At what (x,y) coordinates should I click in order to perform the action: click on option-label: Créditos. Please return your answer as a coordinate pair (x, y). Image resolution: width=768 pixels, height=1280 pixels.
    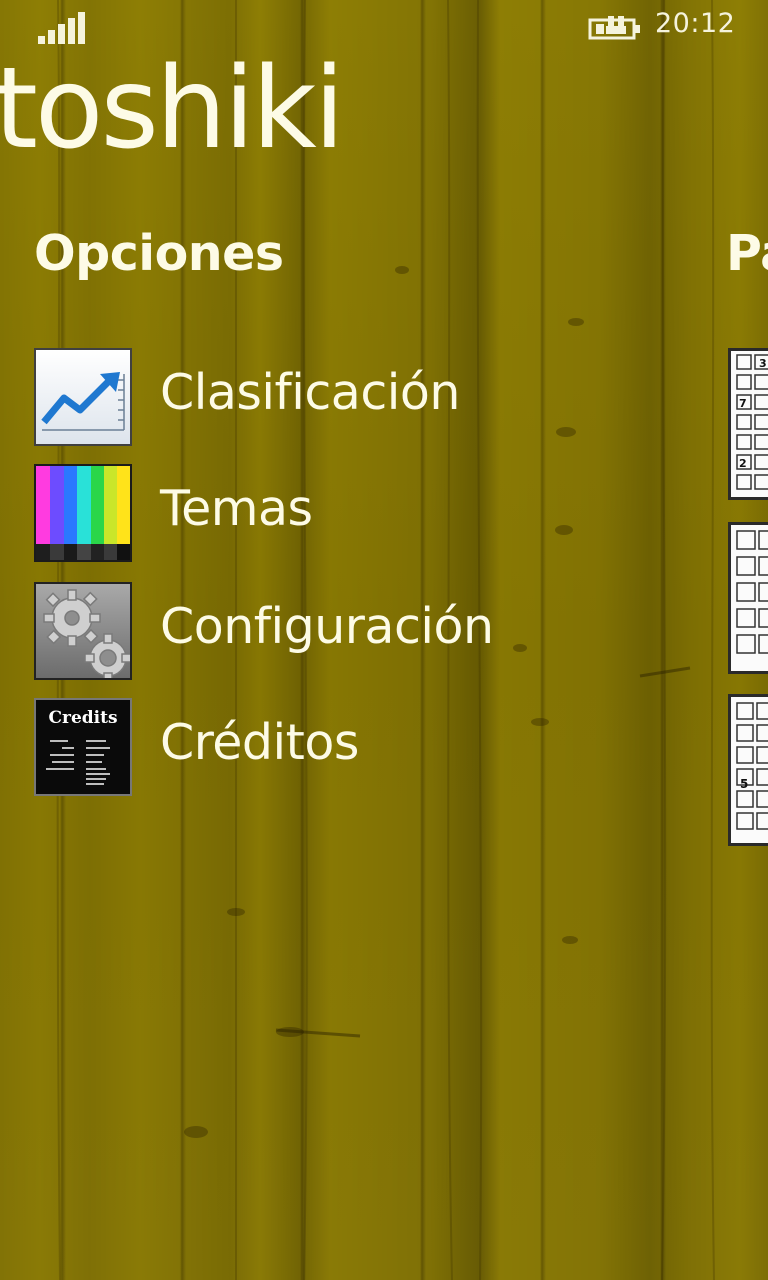
    Looking at the image, I should click on (259, 742).